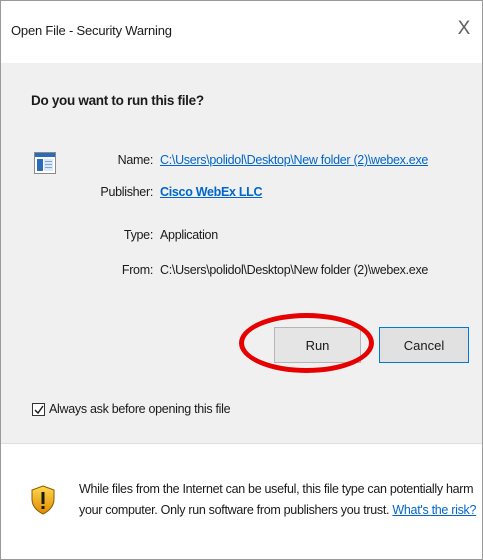  Describe the element at coordinates (137, 270) in the screenshot. I see `from-label: From:` at that location.